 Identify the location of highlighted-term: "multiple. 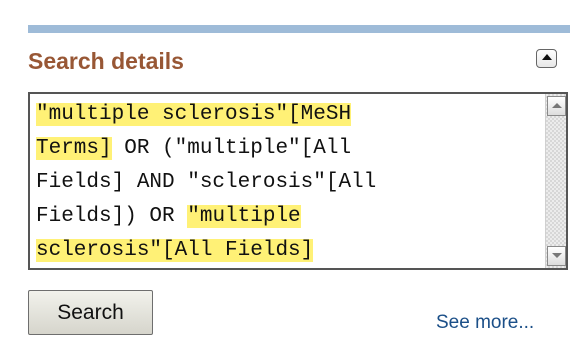
(244, 216).